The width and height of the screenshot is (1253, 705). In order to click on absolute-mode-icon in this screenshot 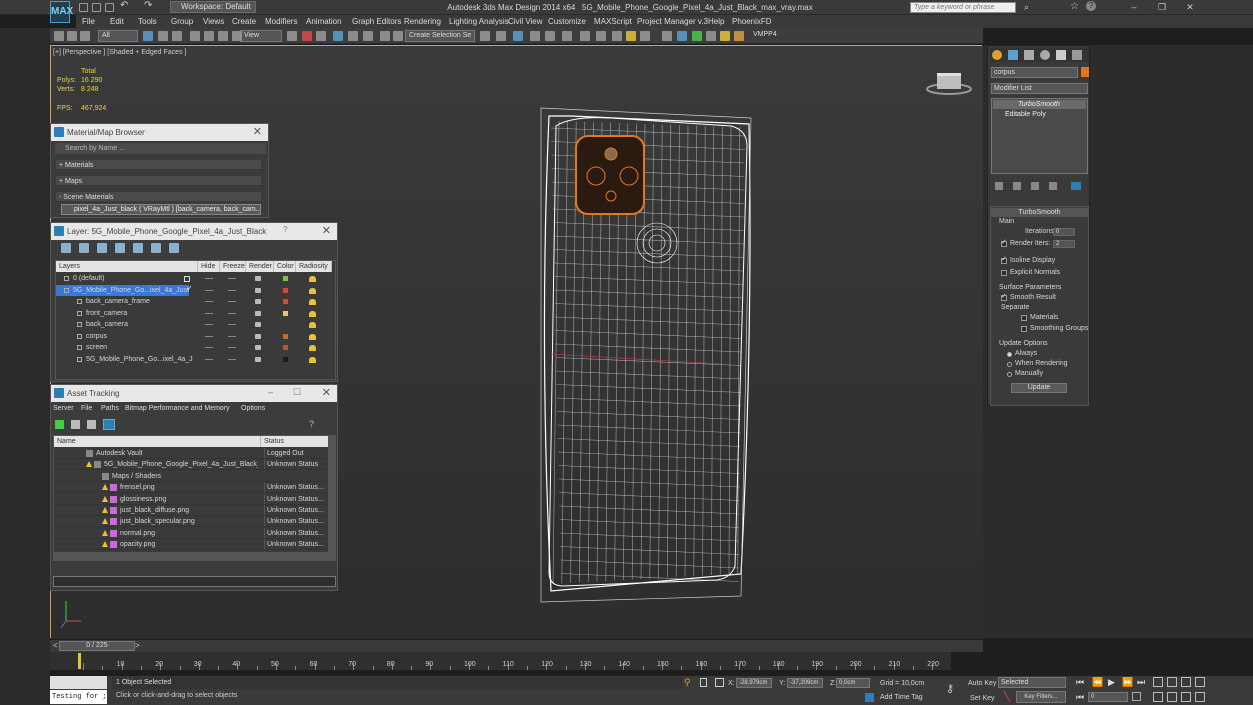, I will do `click(719, 682)`.